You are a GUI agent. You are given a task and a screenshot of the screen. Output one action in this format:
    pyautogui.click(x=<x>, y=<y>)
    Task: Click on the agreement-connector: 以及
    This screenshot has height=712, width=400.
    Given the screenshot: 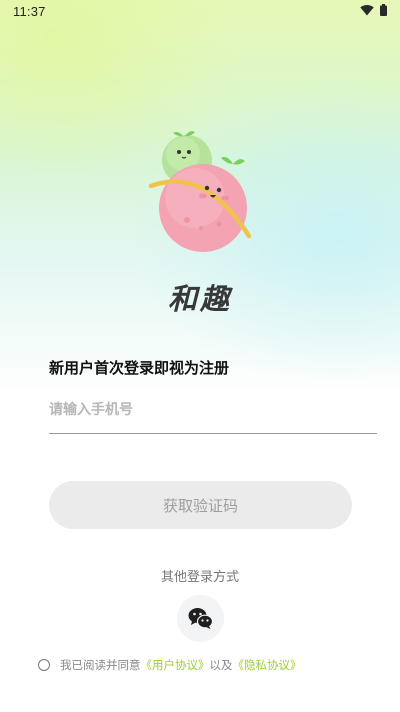 What is the action you would take?
    pyautogui.click(x=221, y=665)
    